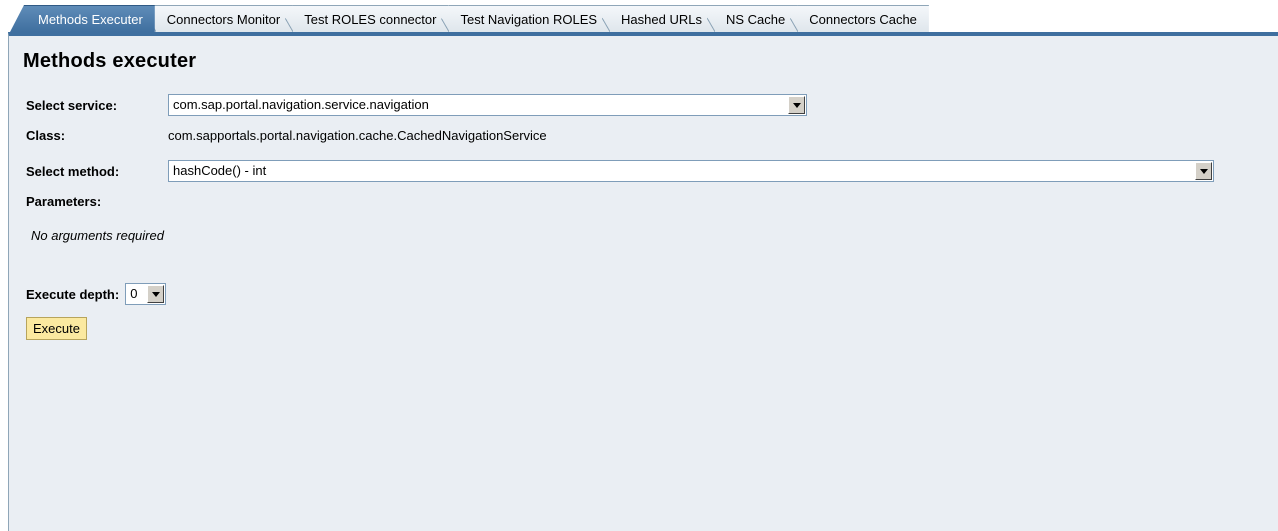 The image size is (1278, 531). I want to click on depth-row: Execute depth: 0, so click(96, 294).